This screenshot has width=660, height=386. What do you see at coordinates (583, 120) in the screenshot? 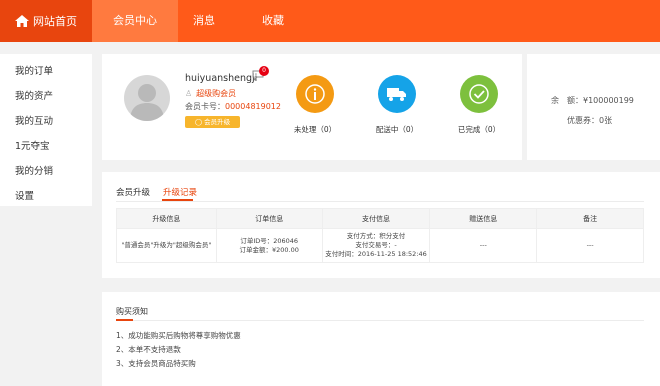
I see `coupon-label: 优惠券：` at bounding box center [583, 120].